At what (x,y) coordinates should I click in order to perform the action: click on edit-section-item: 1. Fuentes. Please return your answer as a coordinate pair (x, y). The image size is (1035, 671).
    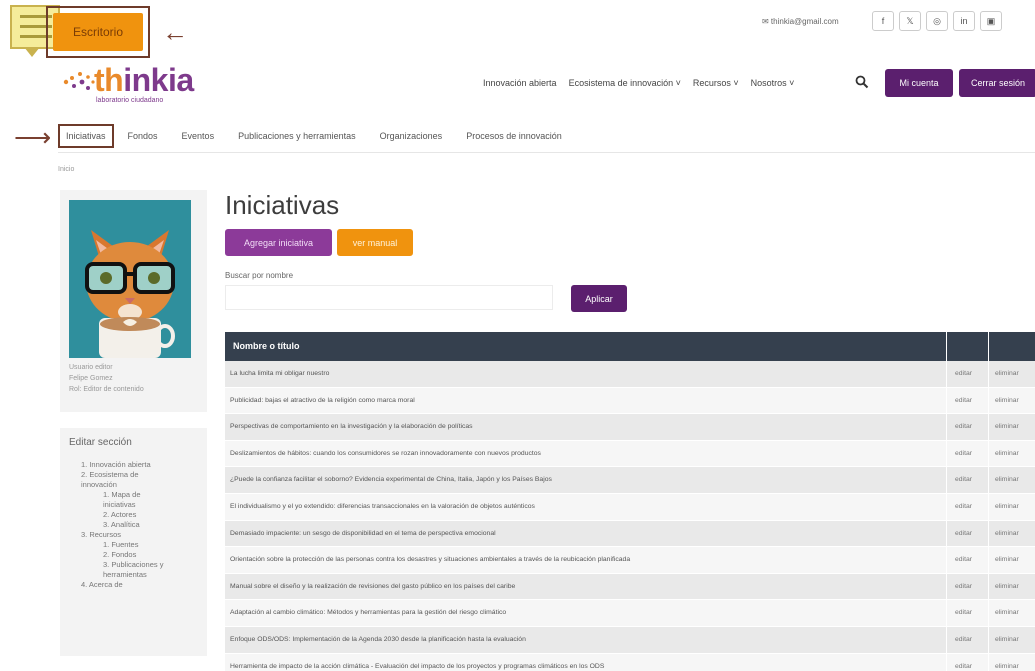
    Looking at the image, I should click on (133, 545).